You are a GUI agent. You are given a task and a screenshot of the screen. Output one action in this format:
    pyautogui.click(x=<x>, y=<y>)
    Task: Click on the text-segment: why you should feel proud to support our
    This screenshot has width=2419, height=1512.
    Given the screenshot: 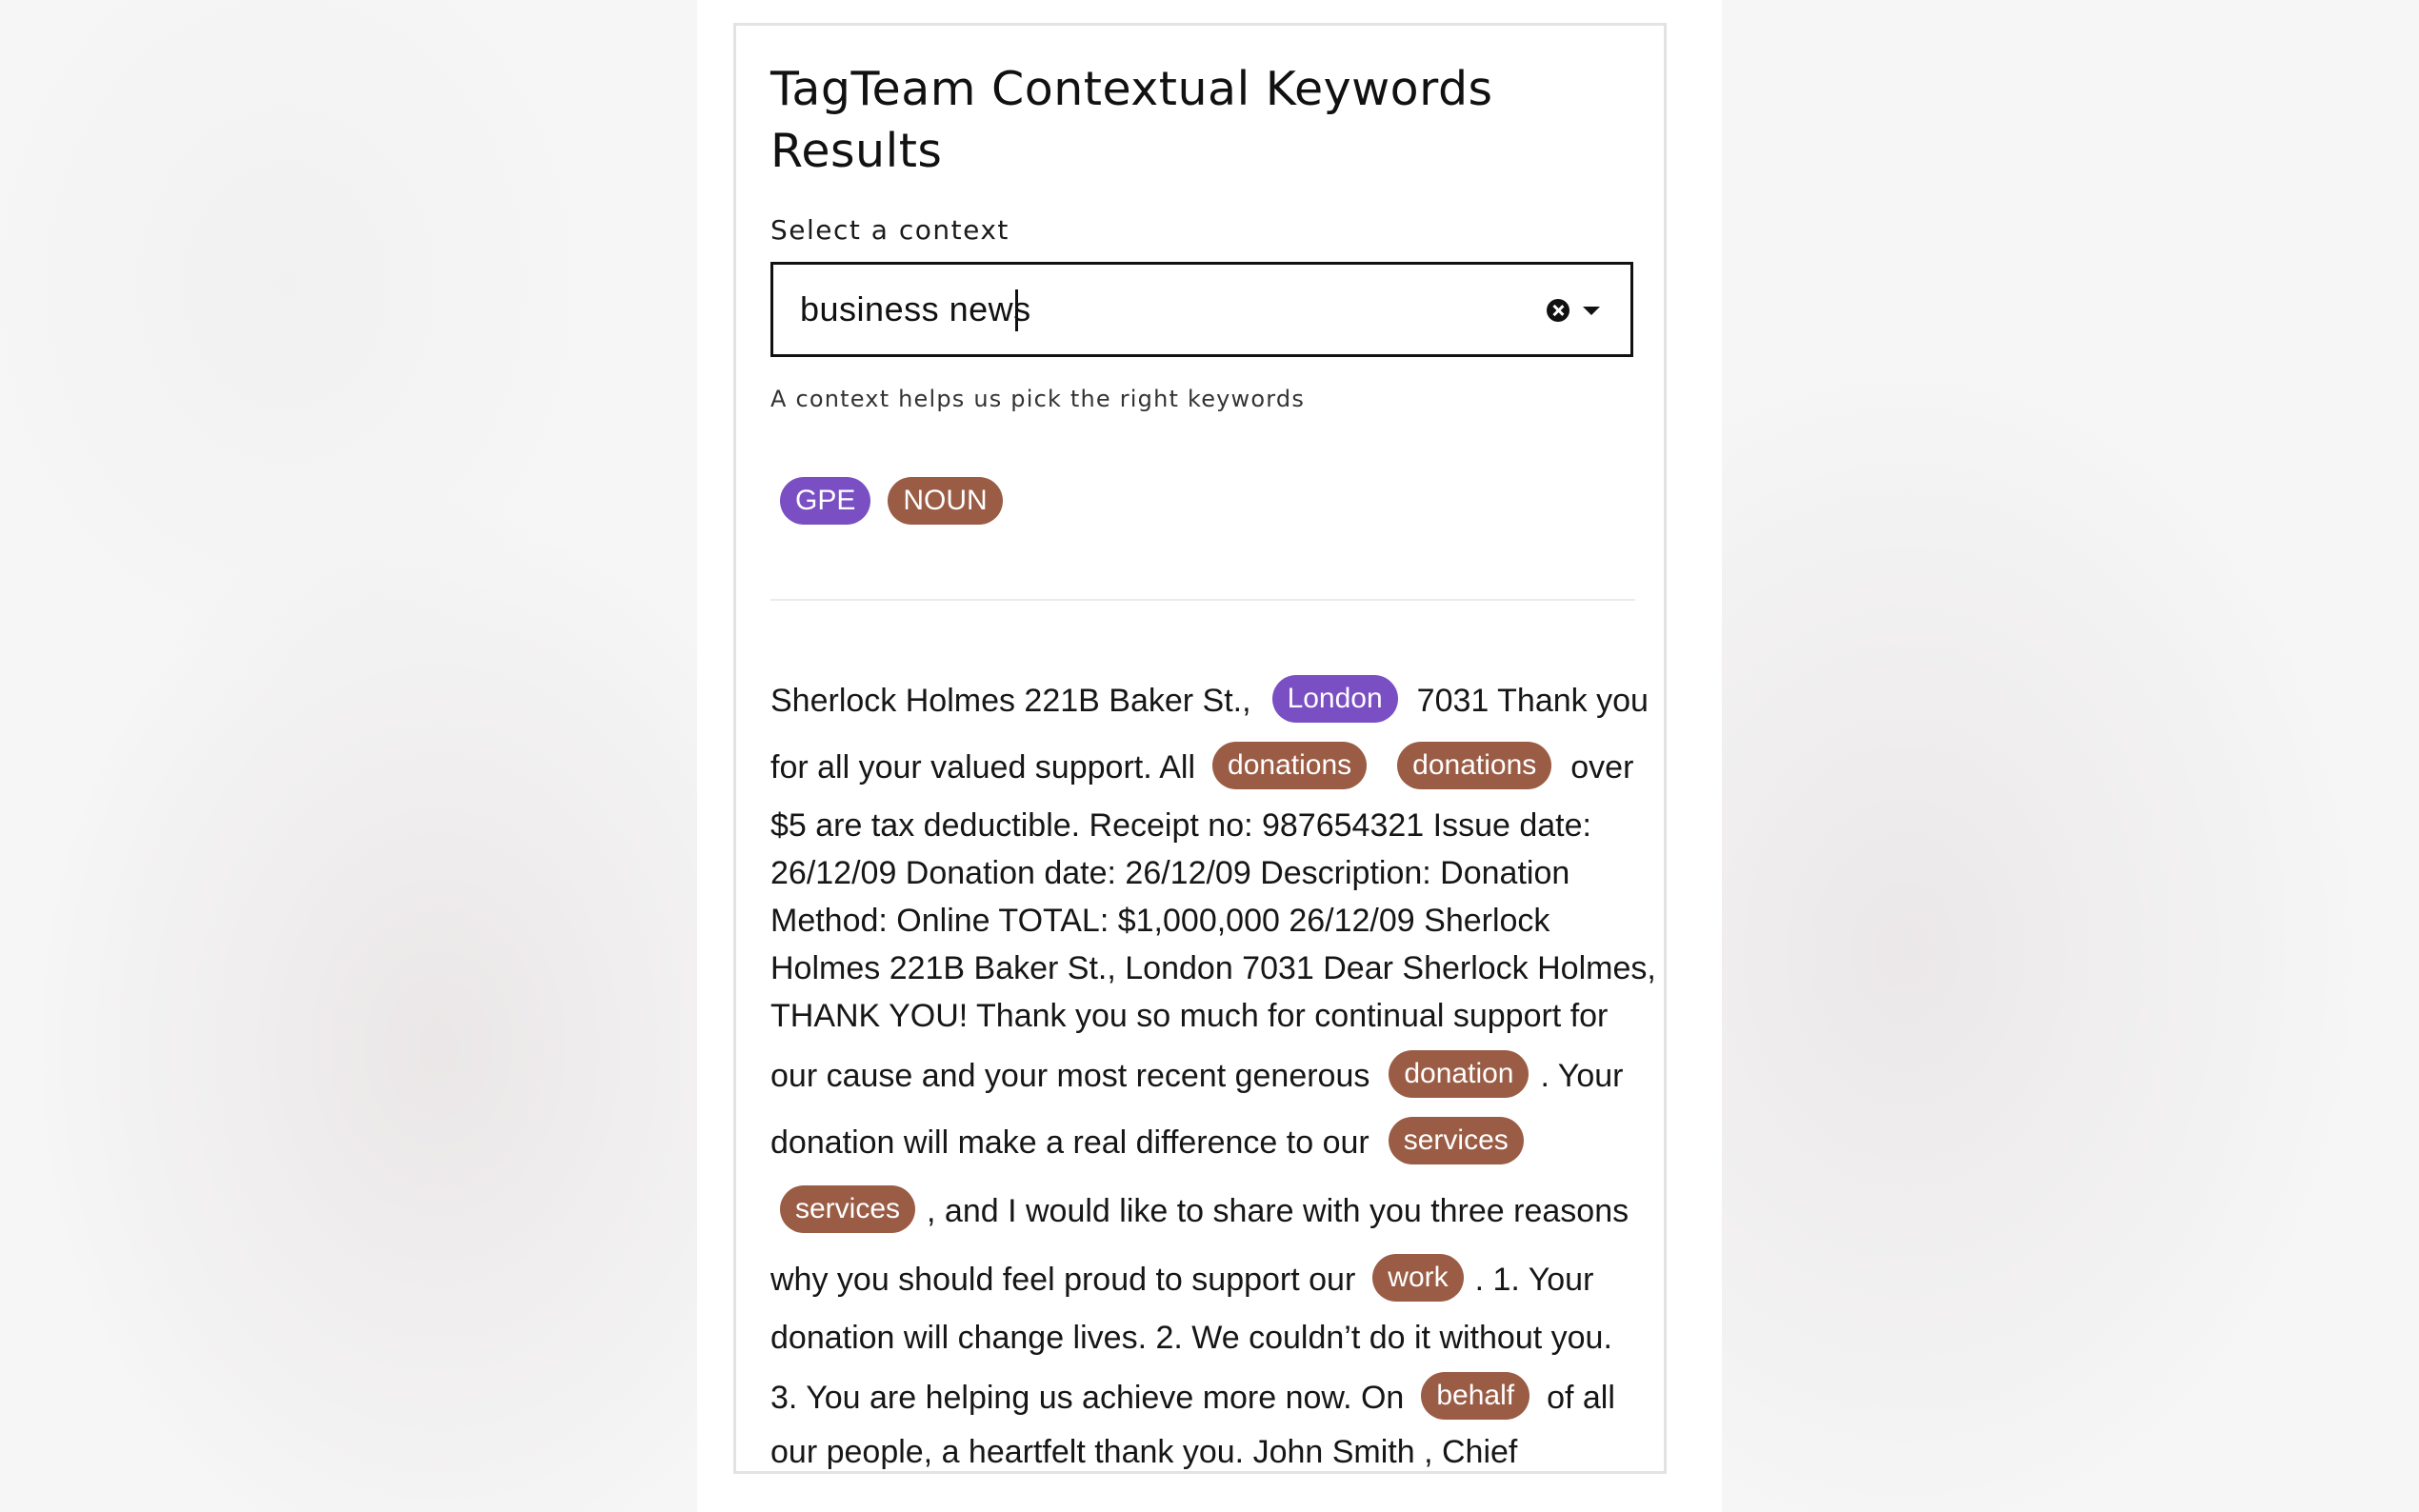 What is the action you would take?
    pyautogui.click(x=1063, y=1280)
    